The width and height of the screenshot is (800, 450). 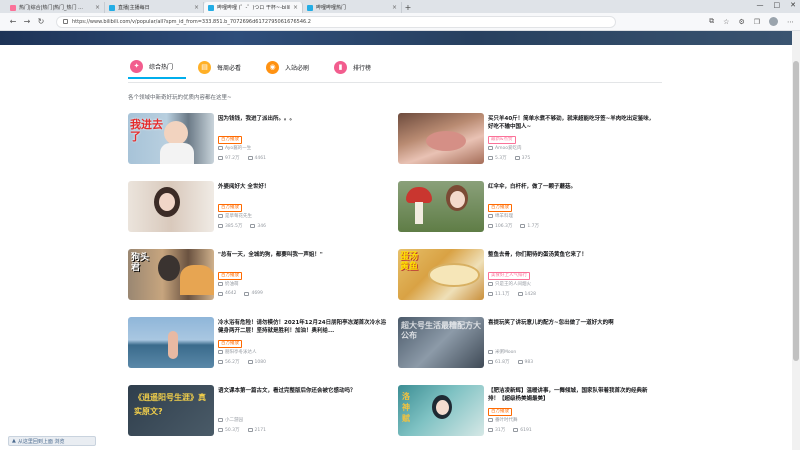 What do you see at coordinates (408, 7) in the screenshot?
I see `new-tab-button: +` at bounding box center [408, 7].